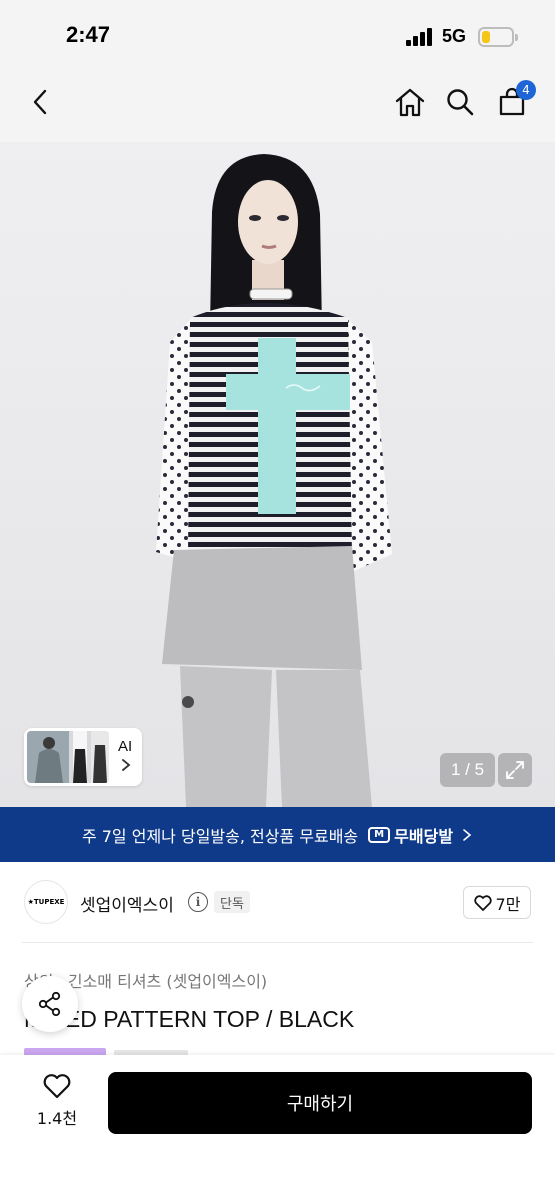  Describe the element at coordinates (277, 34) in the screenshot. I see `status-bar: 2:47 5G` at that location.